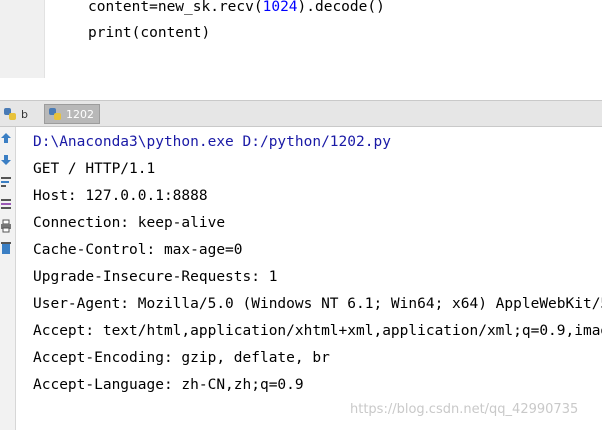 The image size is (602, 430). Describe the element at coordinates (80, 114) in the screenshot. I see `tab-label: 1202` at that location.